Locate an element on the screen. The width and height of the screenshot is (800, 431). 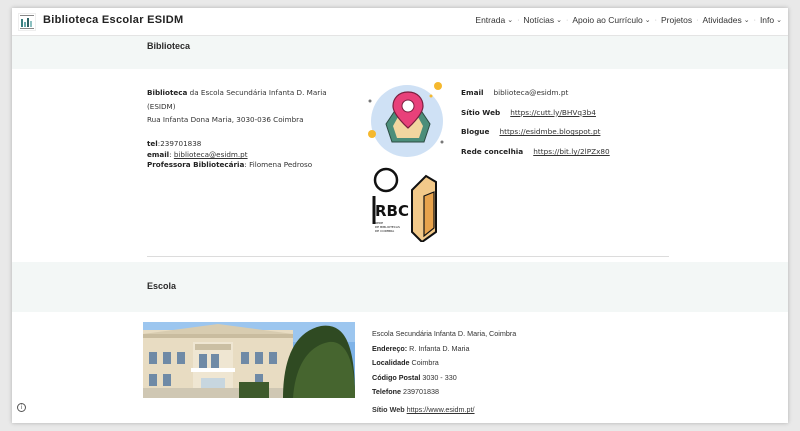
nav-item-label: Entrada is located at coordinates (490, 20).